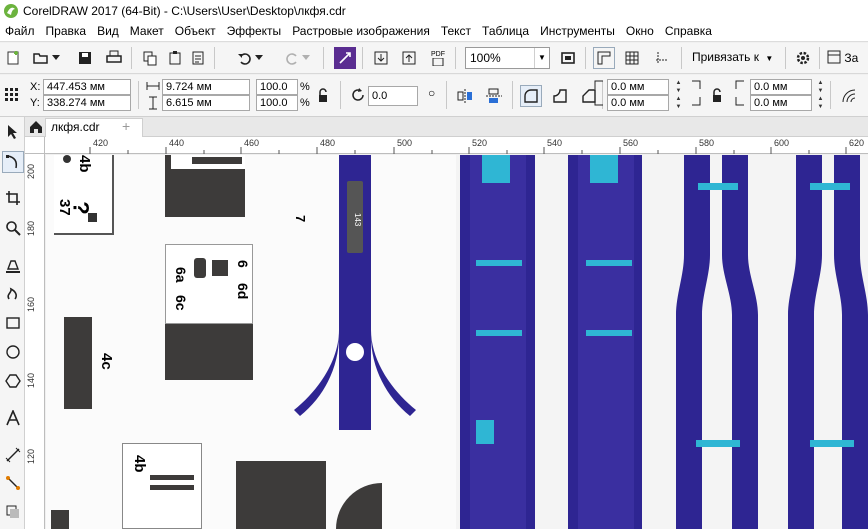  What do you see at coordinates (781, 87) in the screenshot?
I see `corner-radius-tr-field: 0.0 мм` at bounding box center [781, 87].